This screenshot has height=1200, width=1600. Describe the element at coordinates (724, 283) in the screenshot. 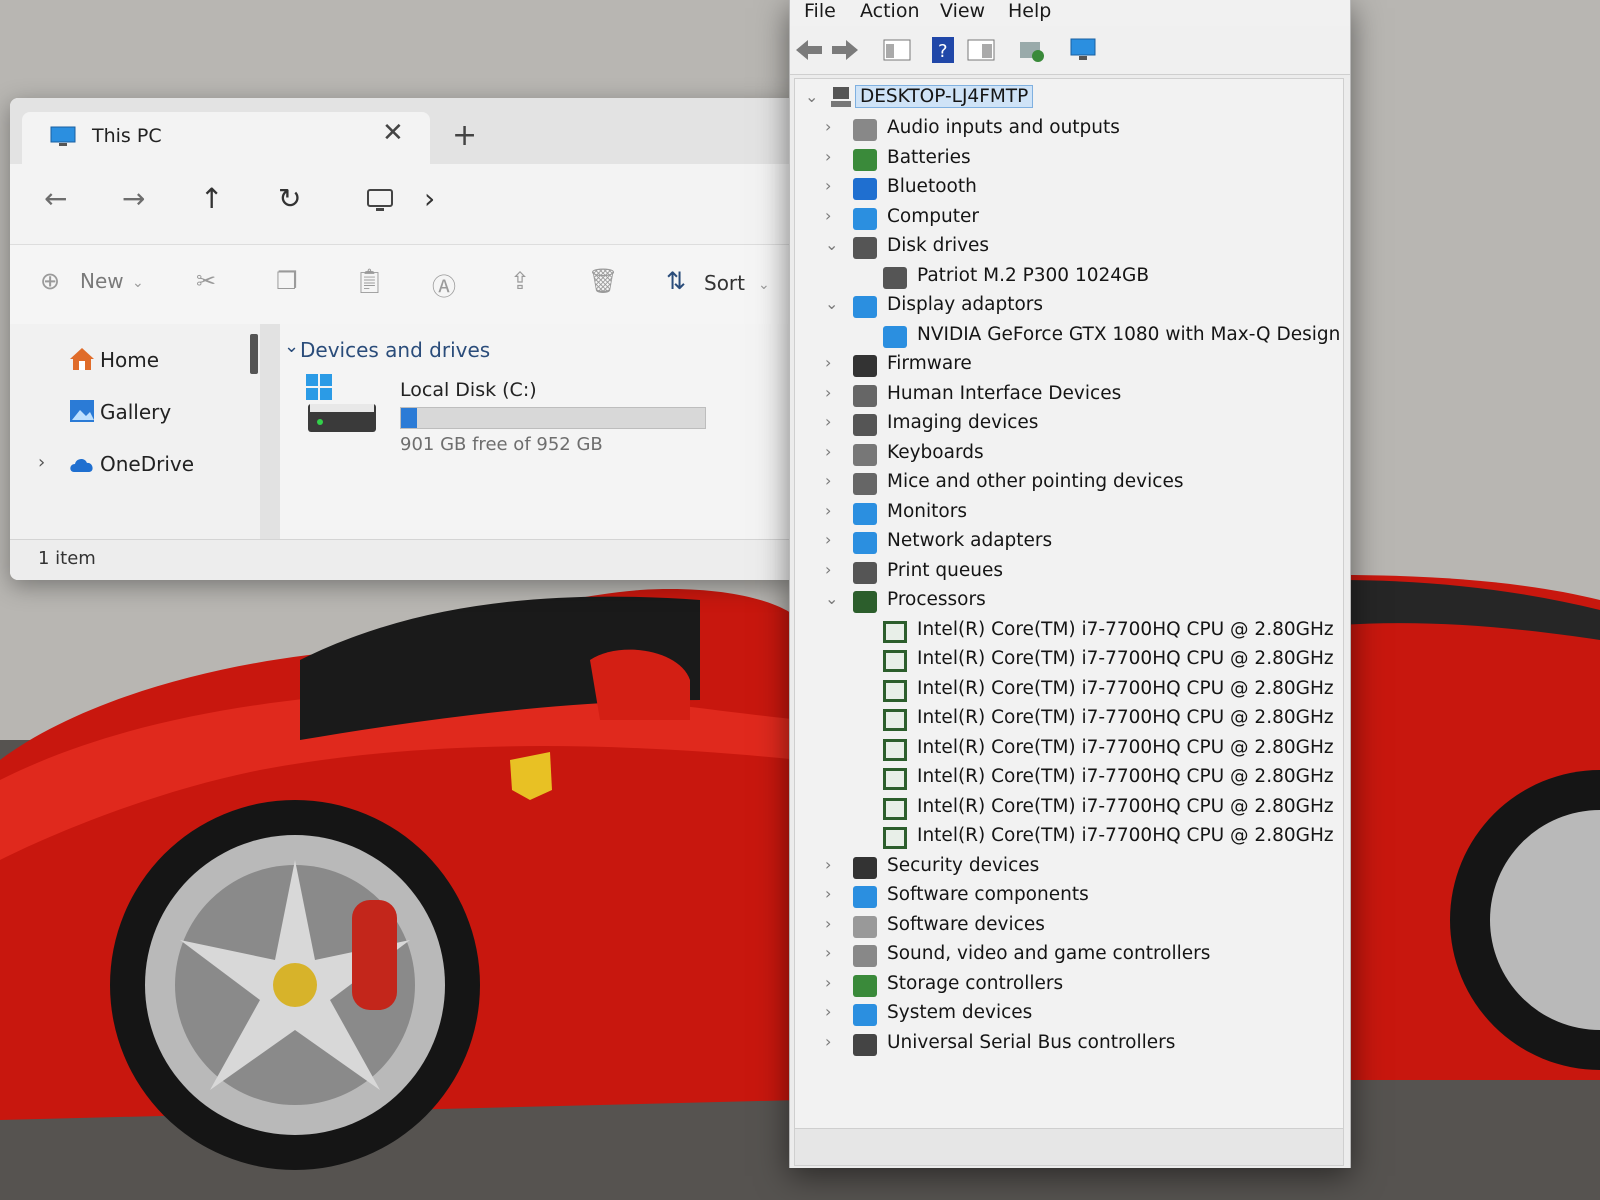

I see `sort-button: Sort` at that location.